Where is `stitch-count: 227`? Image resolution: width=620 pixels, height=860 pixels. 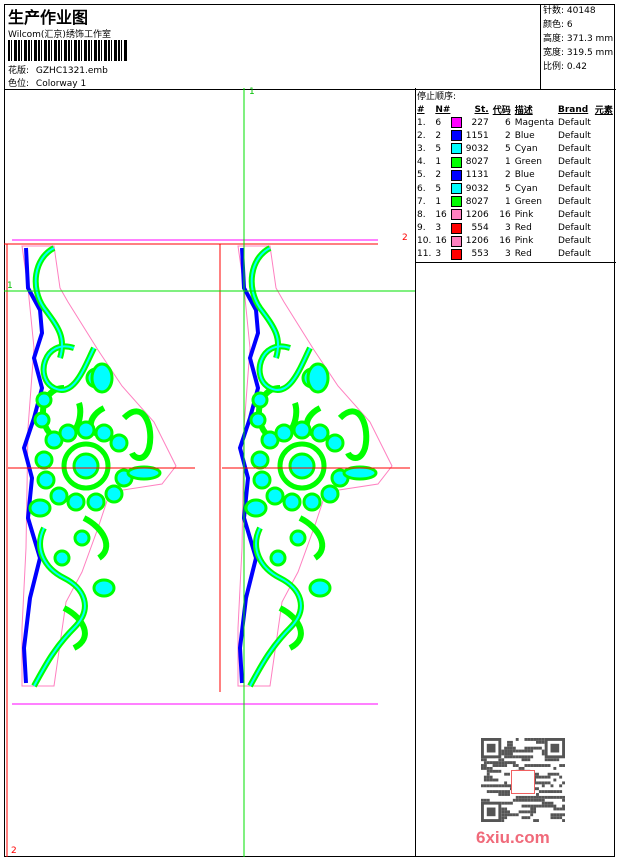
stitch-count: 227 is located at coordinates (480, 122).